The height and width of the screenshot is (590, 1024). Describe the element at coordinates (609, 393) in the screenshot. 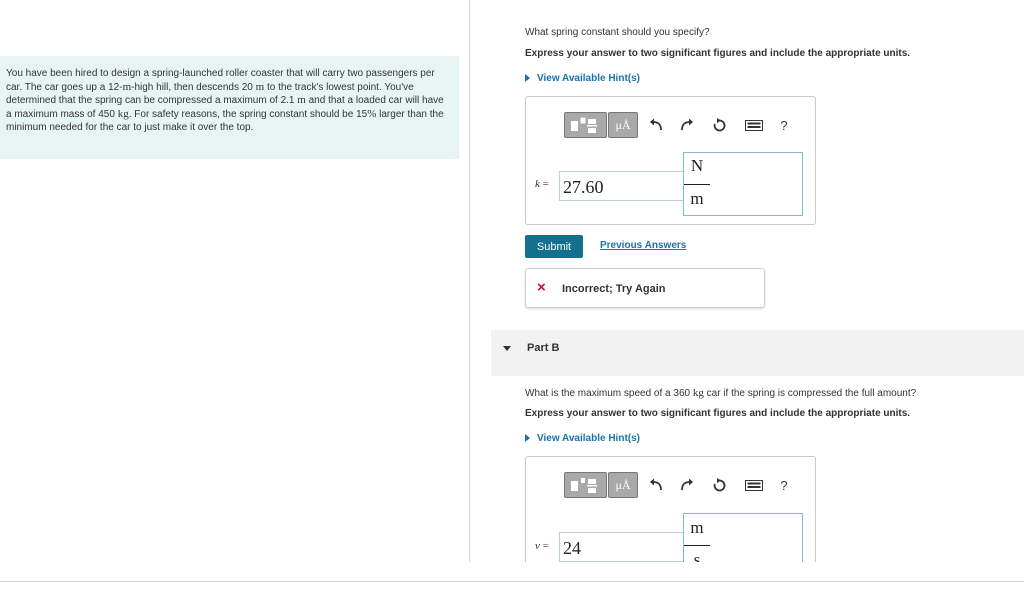

I see `question-text: What is the maximum speed of a 360` at that location.